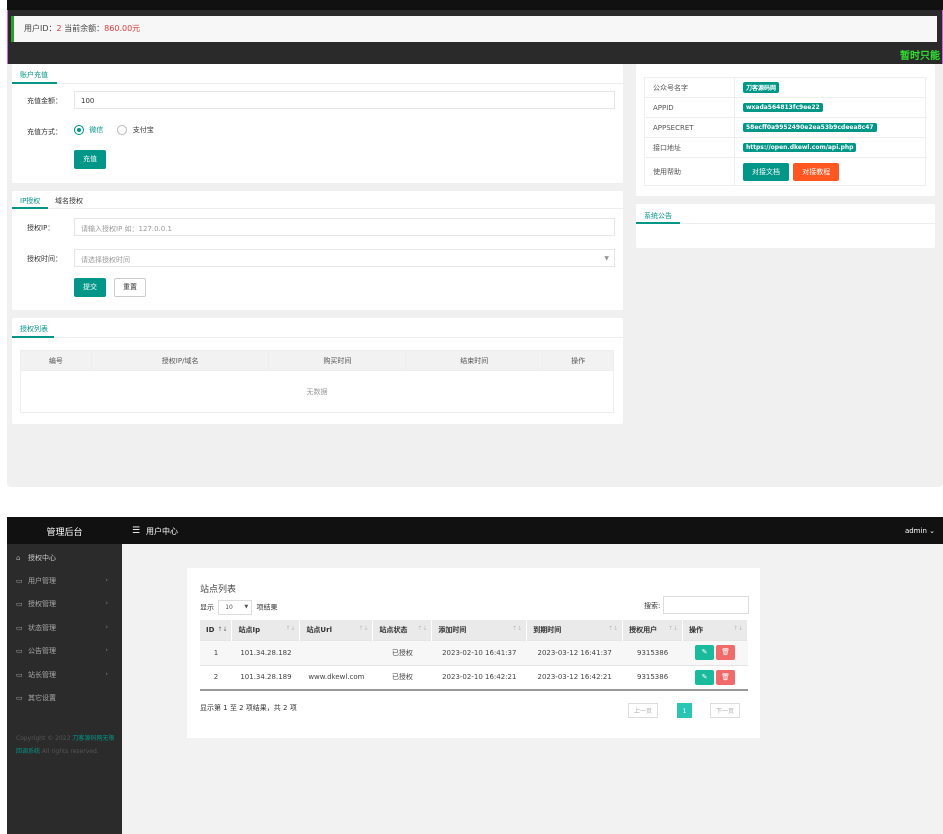  What do you see at coordinates (216, 630) in the screenshot?
I see `col-id: ID ↑↓` at bounding box center [216, 630].